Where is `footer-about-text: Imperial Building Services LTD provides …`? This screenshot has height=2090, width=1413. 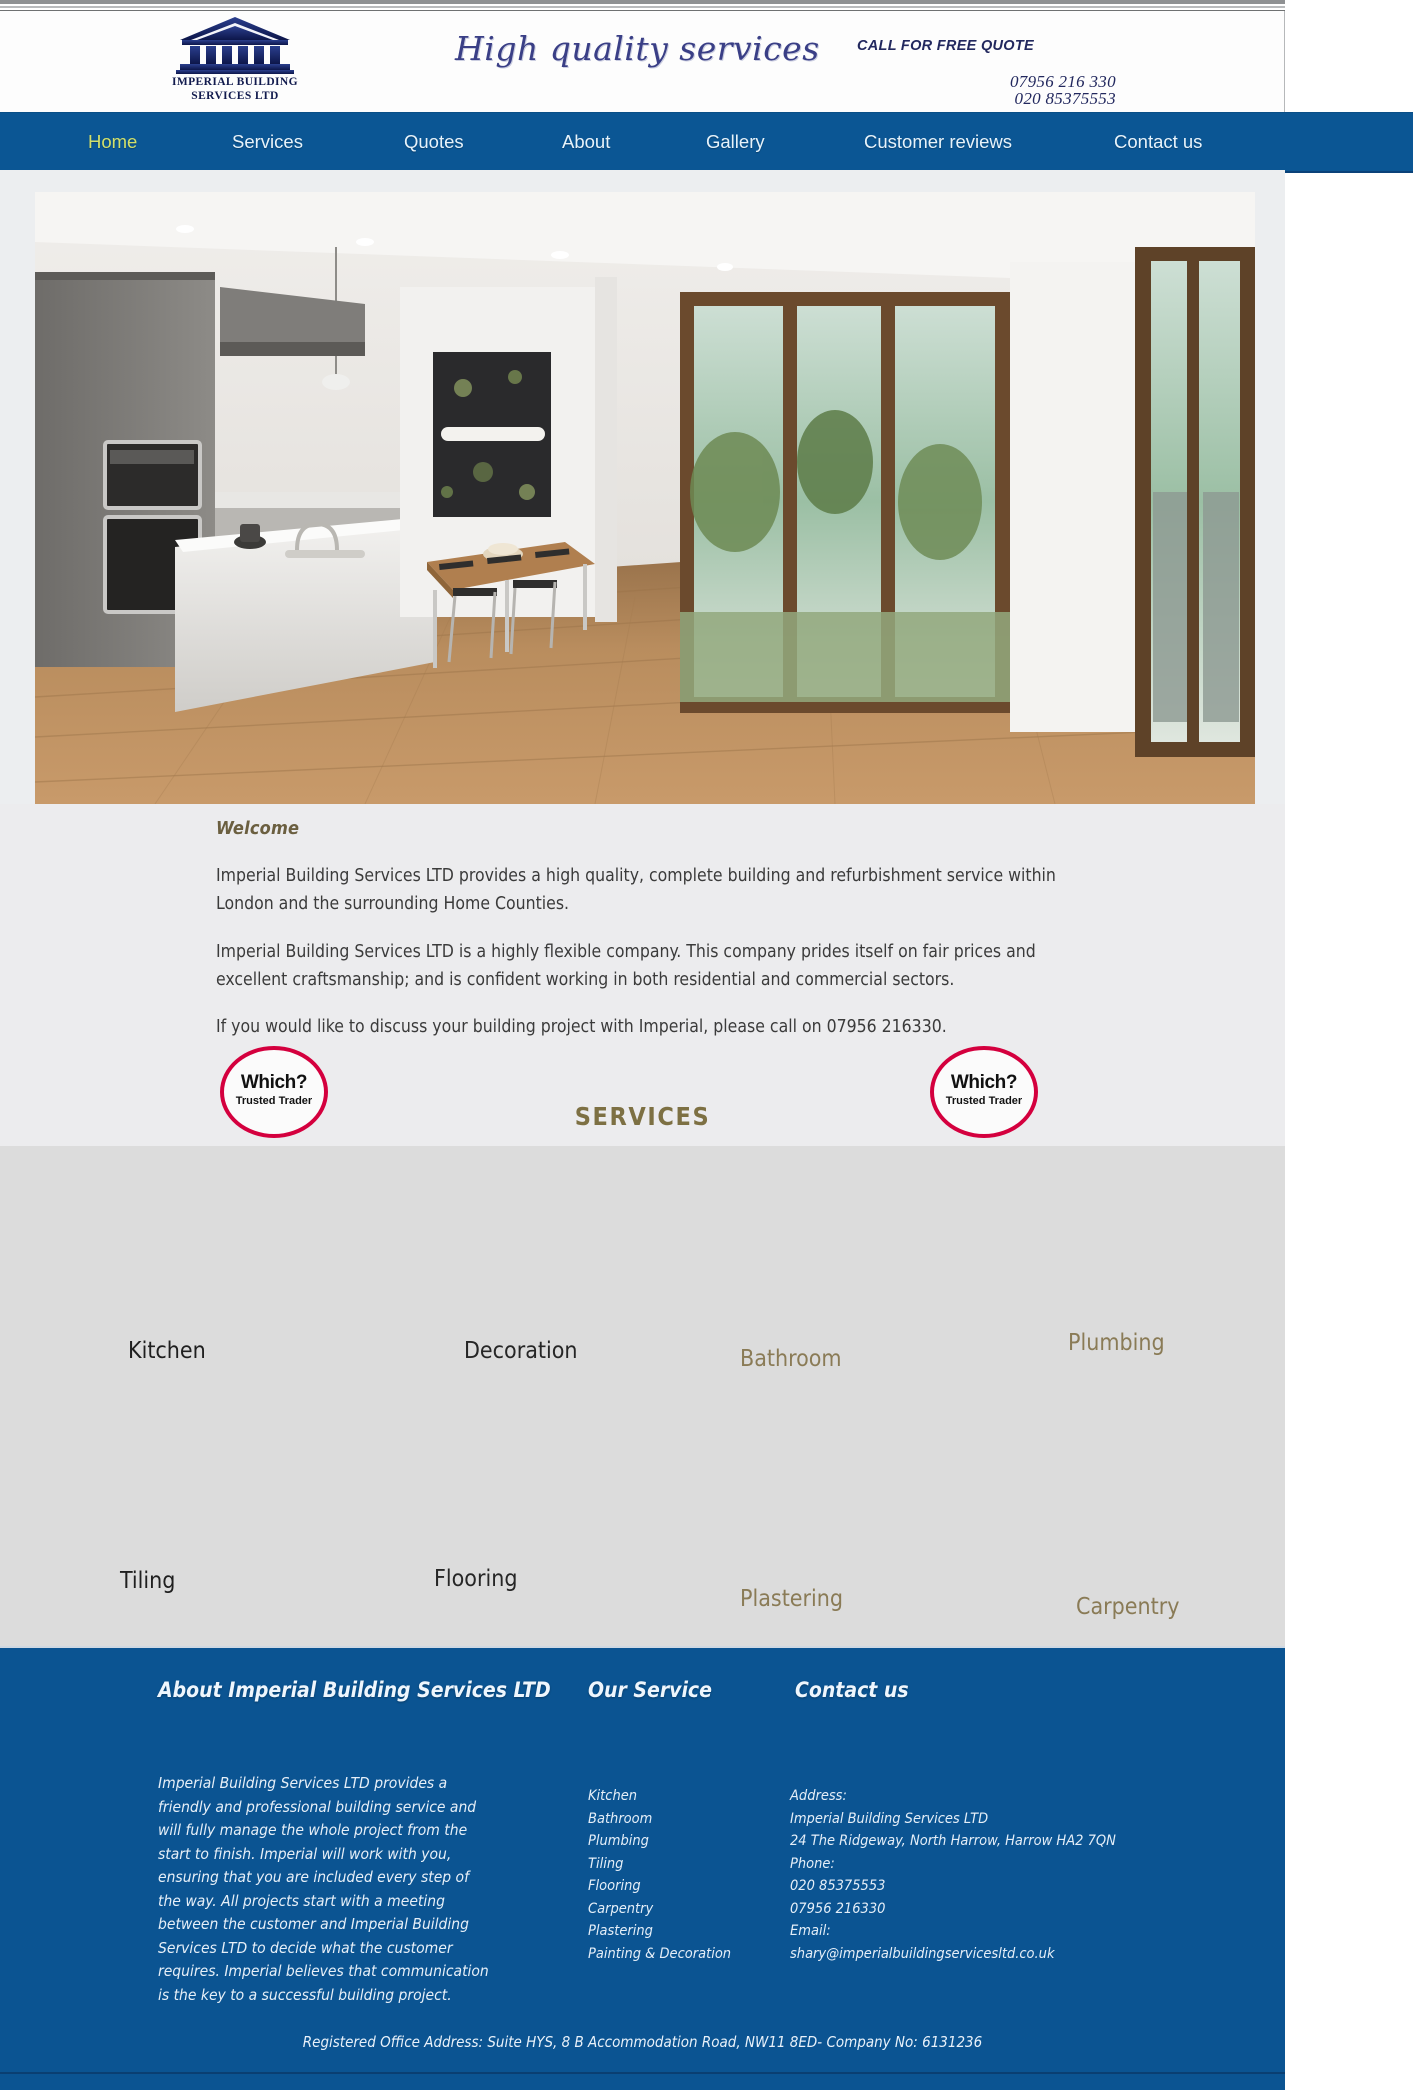 footer-about-text: Imperial Building Services LTD provides … is located at coordinates (323, 1889).